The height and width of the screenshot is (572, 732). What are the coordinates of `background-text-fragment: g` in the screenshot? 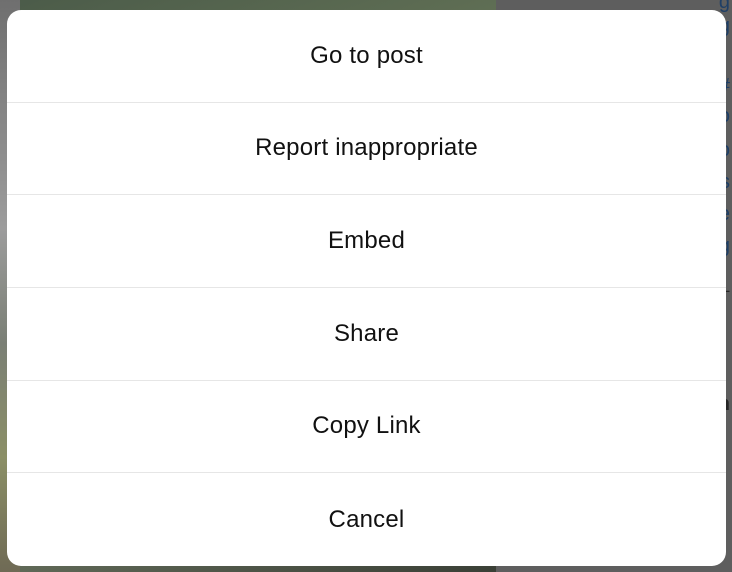 It's located at (724, 6).